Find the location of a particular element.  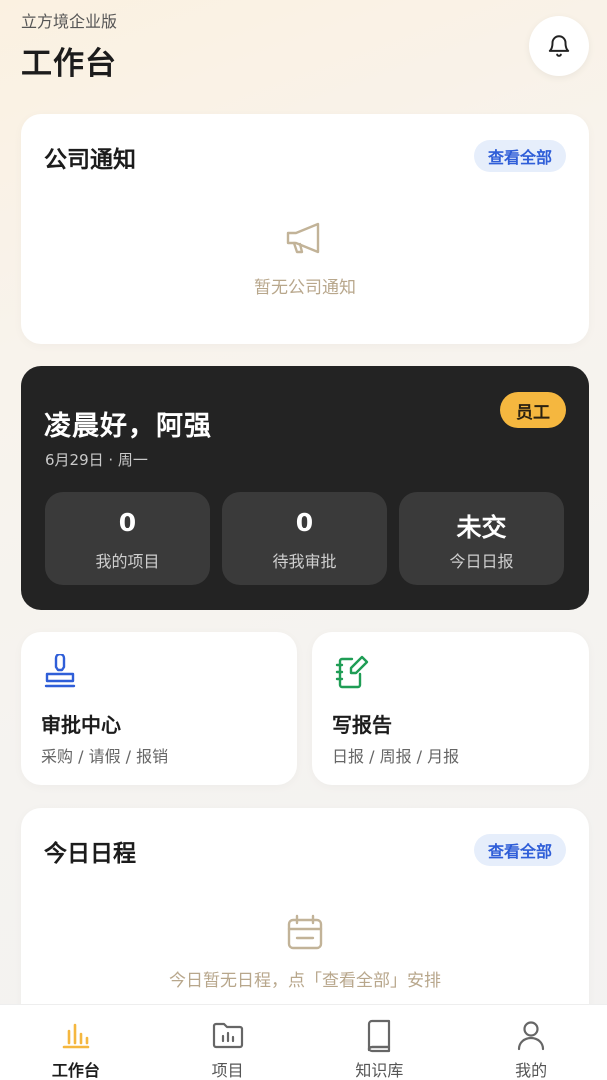

date-text: 6月29日 · 周一 is located at coordinates (96, 460).